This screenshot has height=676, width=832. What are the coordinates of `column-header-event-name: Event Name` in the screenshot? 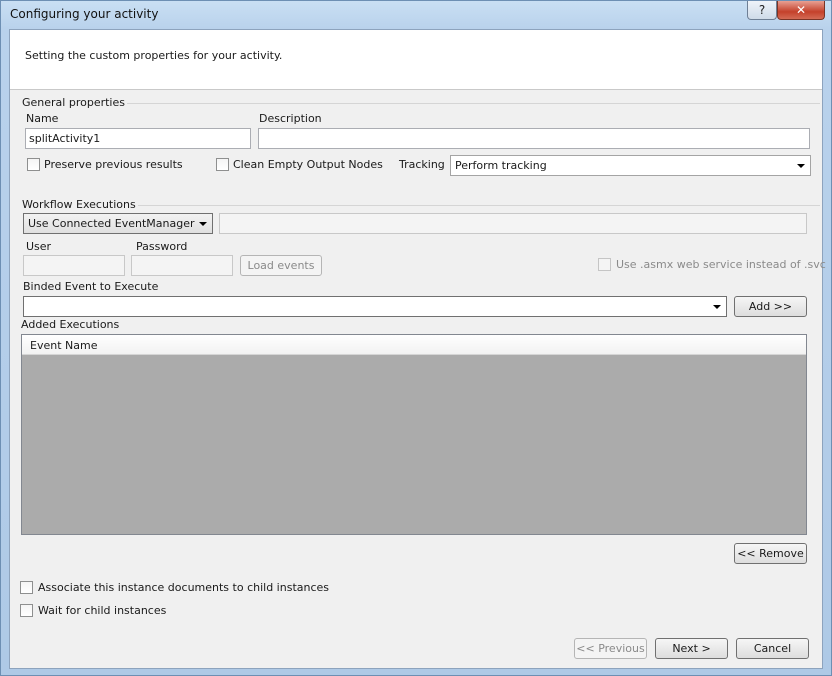 It's located at (63, 345).